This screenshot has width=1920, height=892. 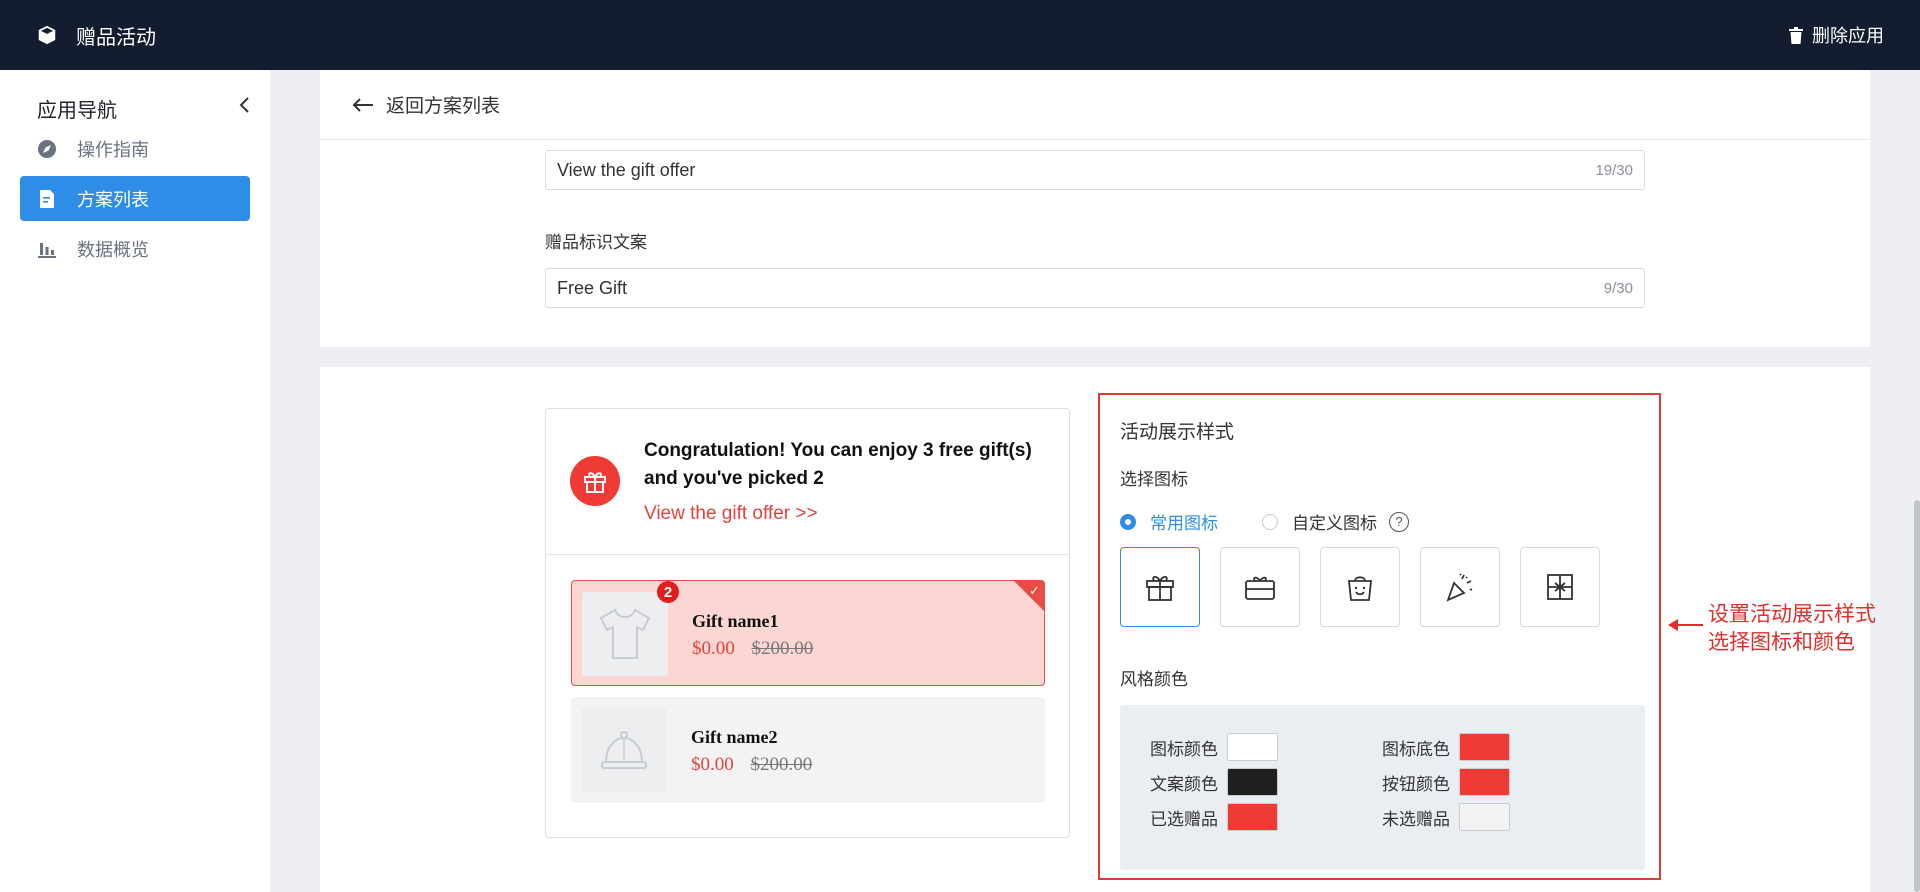 I want to click on button-text-value: View the gift offer, so click(x=626, y=169).